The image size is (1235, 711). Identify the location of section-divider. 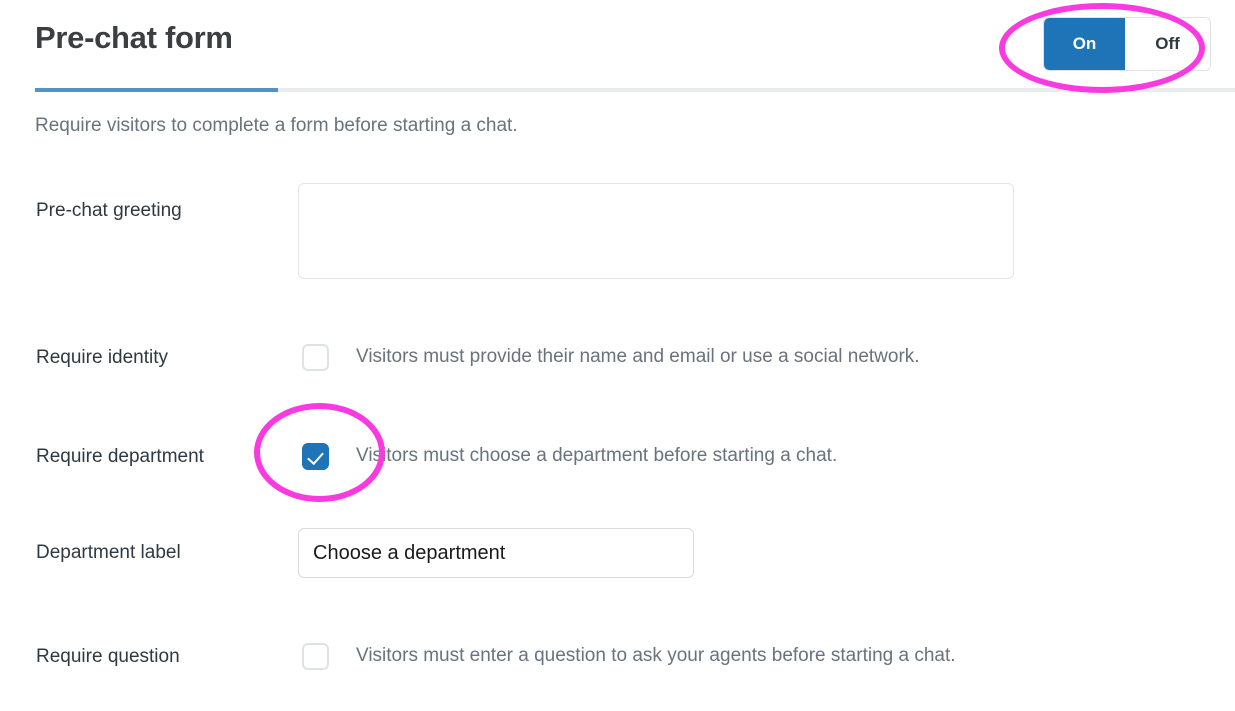
(635, 90).